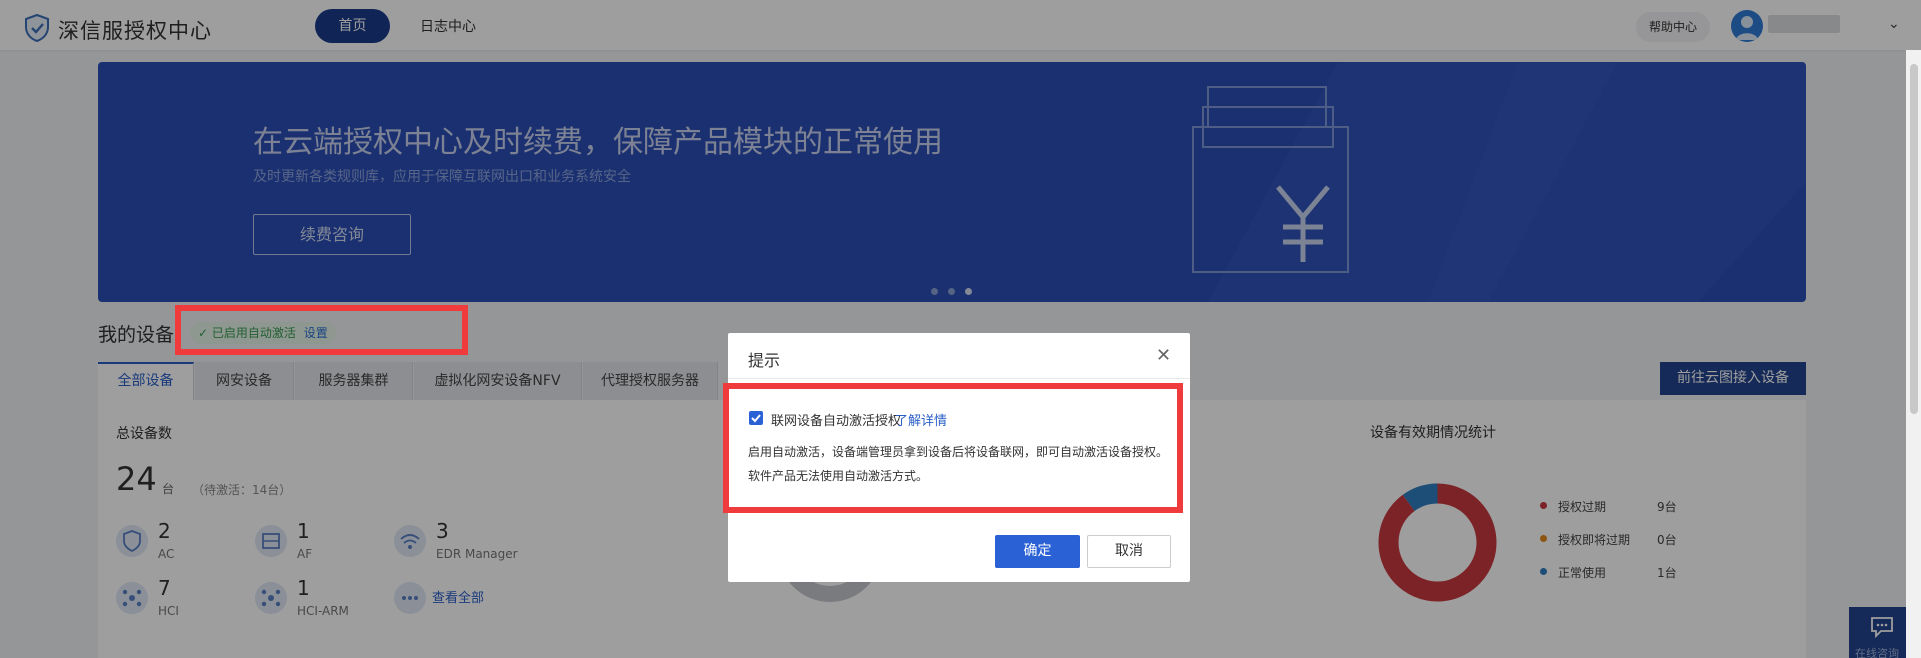  I want to click on page-scrollbar-thumb, so click(1914, 239).